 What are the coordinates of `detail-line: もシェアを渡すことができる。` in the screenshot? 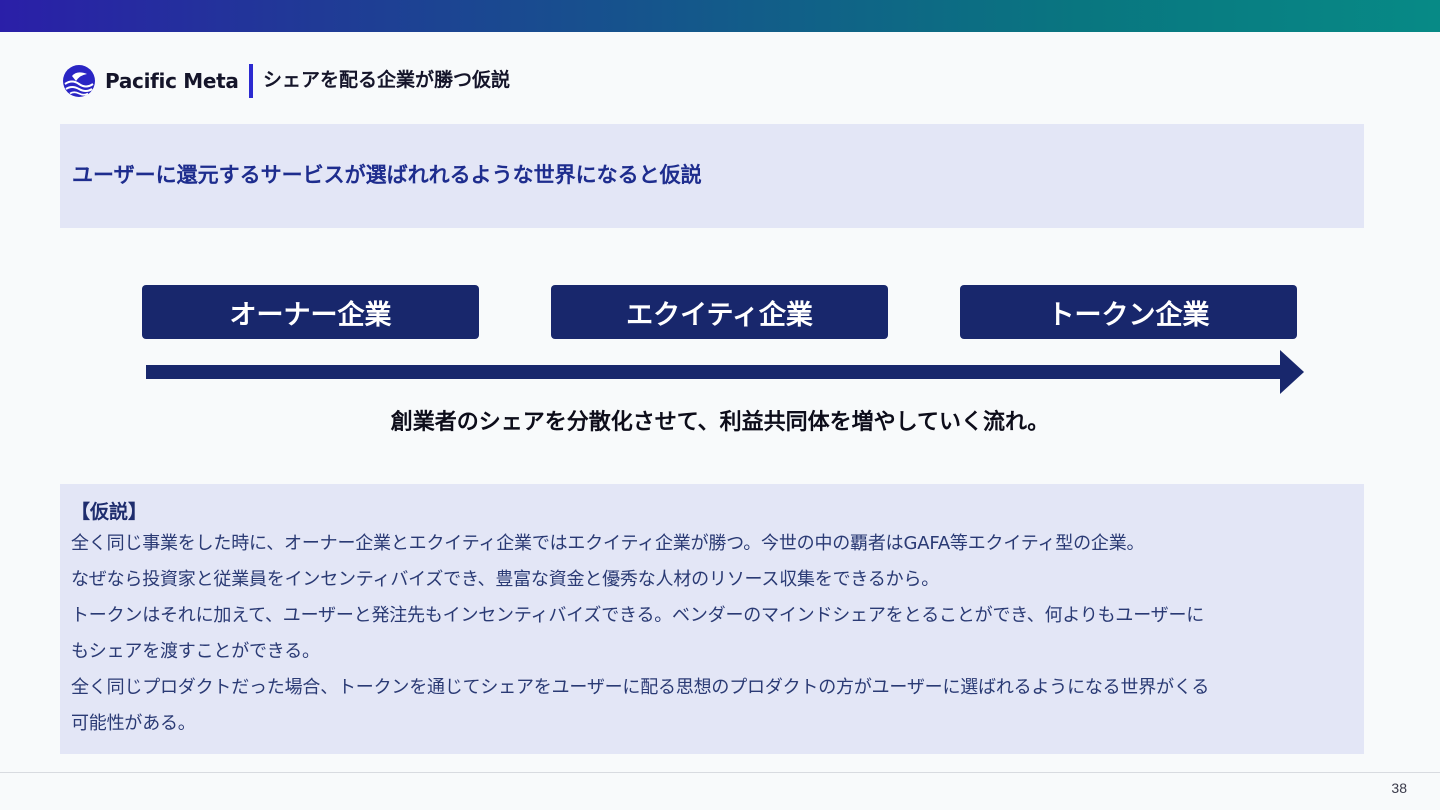 It's located at (195, 651).